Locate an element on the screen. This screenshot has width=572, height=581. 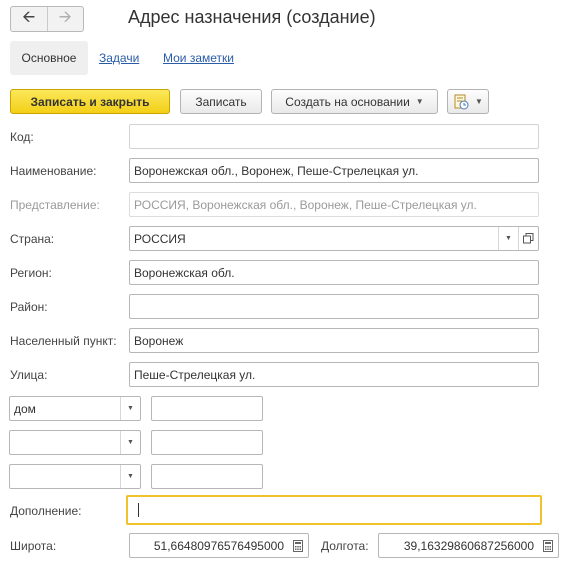
code-field is located at coordinates (334, 136).